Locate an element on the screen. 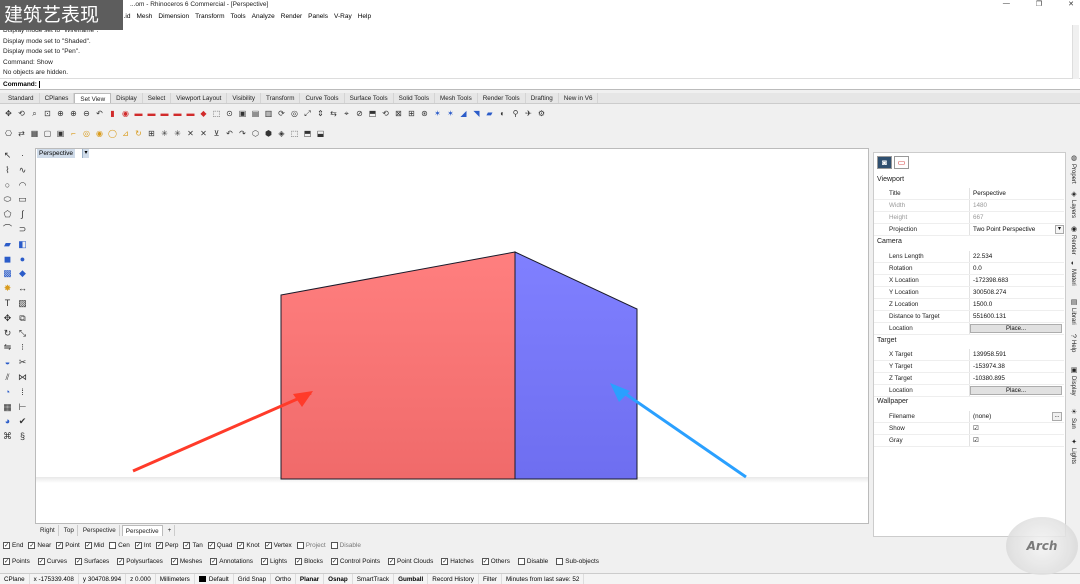 The image size is (1080, 584). text-icon: T is located at coordinates (7, 303).